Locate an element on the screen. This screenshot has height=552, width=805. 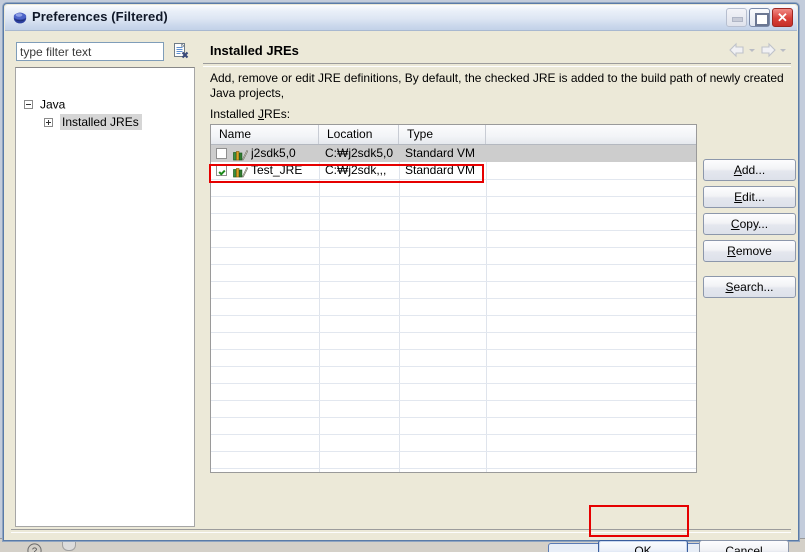
back-arrow-icon is located at coordinates (737, 50).